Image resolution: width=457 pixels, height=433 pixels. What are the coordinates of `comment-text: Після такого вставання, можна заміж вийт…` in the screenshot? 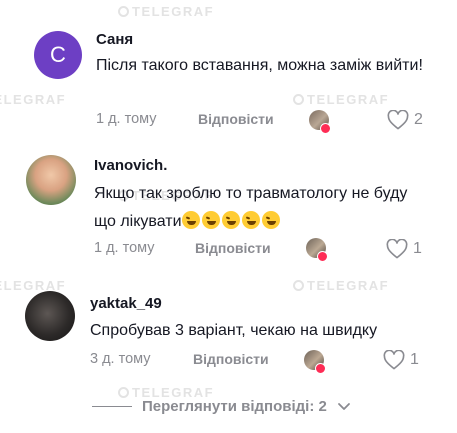 It's located at (259, 65).